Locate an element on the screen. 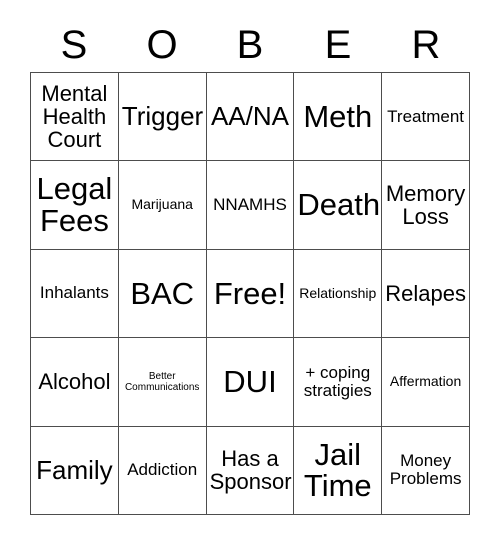  bingo-cell-label: Inhalants is located at coordinates (74, 293).